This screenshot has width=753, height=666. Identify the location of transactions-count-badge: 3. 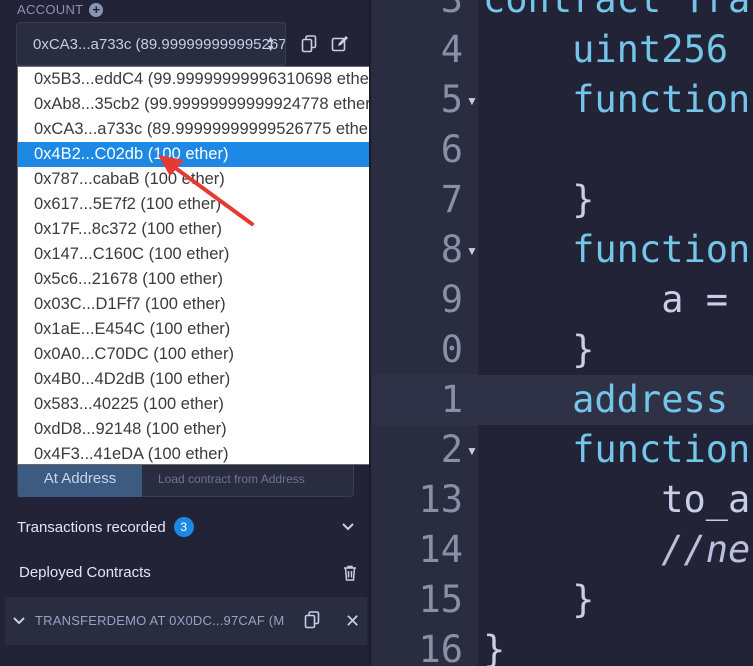
(183, 527).